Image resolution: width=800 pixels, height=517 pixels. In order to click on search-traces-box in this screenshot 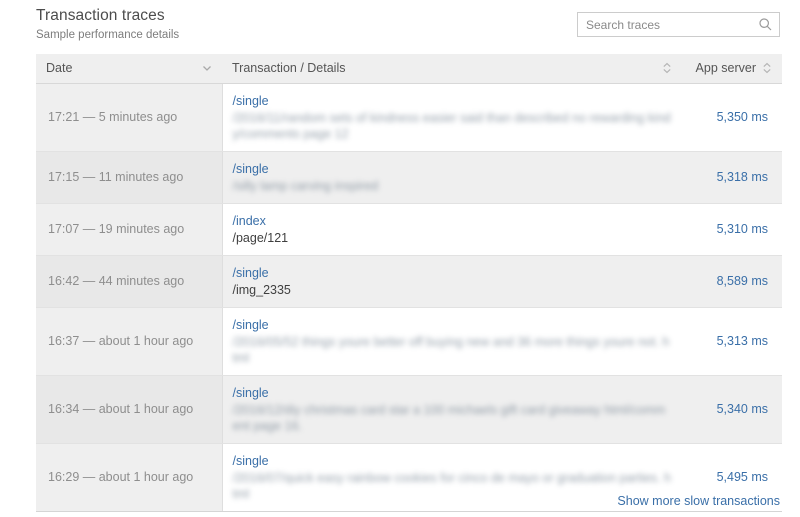, I will do `click(678, 24)`.